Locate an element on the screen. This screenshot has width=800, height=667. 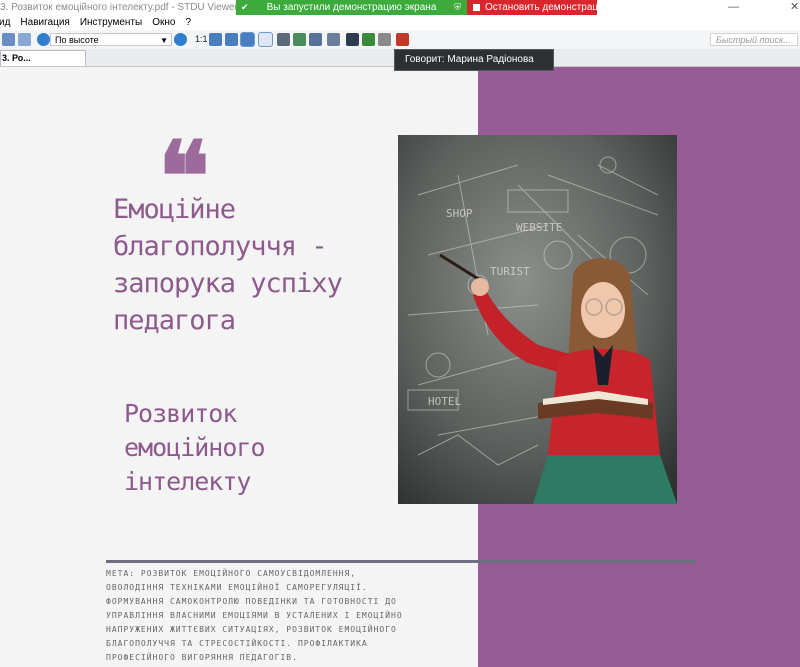
actual-size-button: 1:1 is located at coordinates (201, 39).